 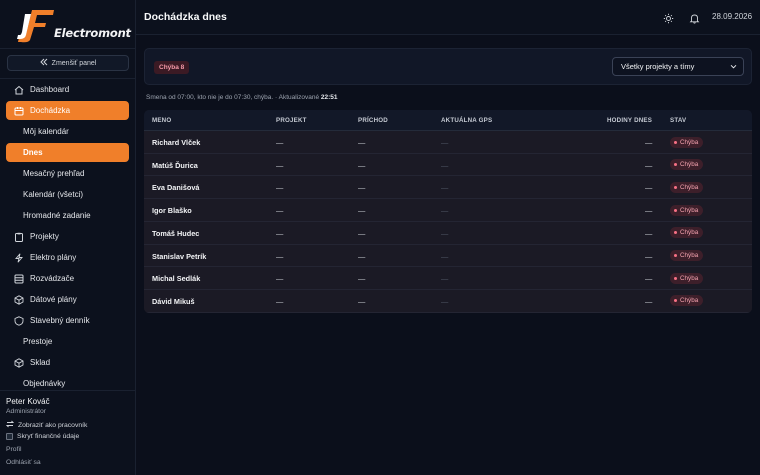 I want to click on sidebar-item-today: Dnes, so click(x=67, y=152).